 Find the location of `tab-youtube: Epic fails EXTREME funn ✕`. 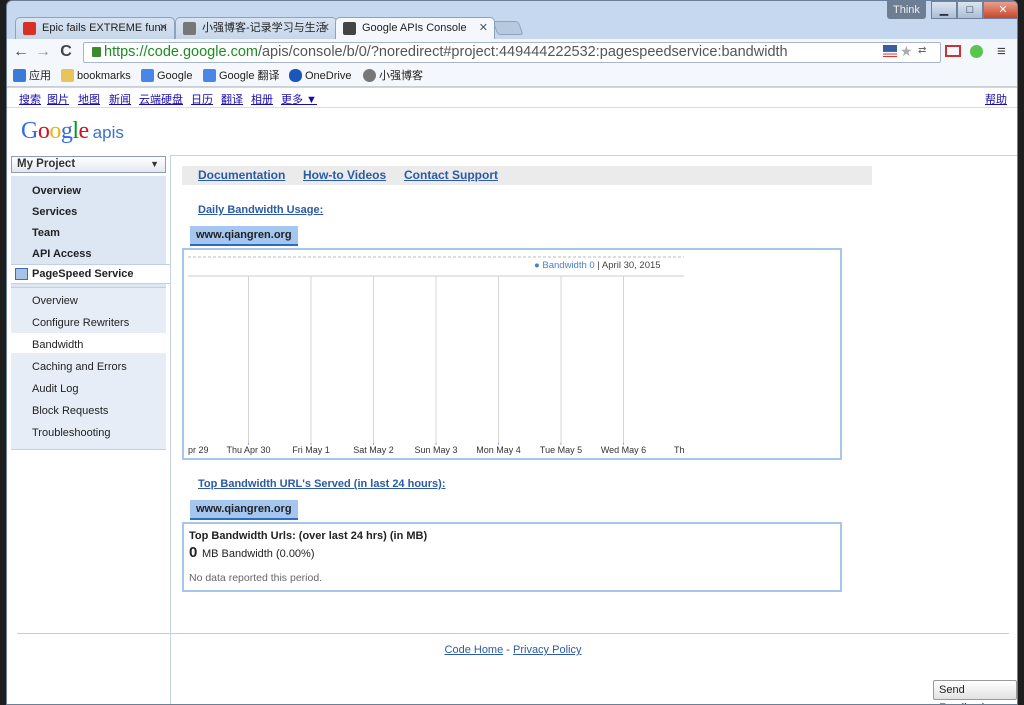

tab-youtube: Epic fails EXTREME funn ✕ is located at coordinates (95, 28).